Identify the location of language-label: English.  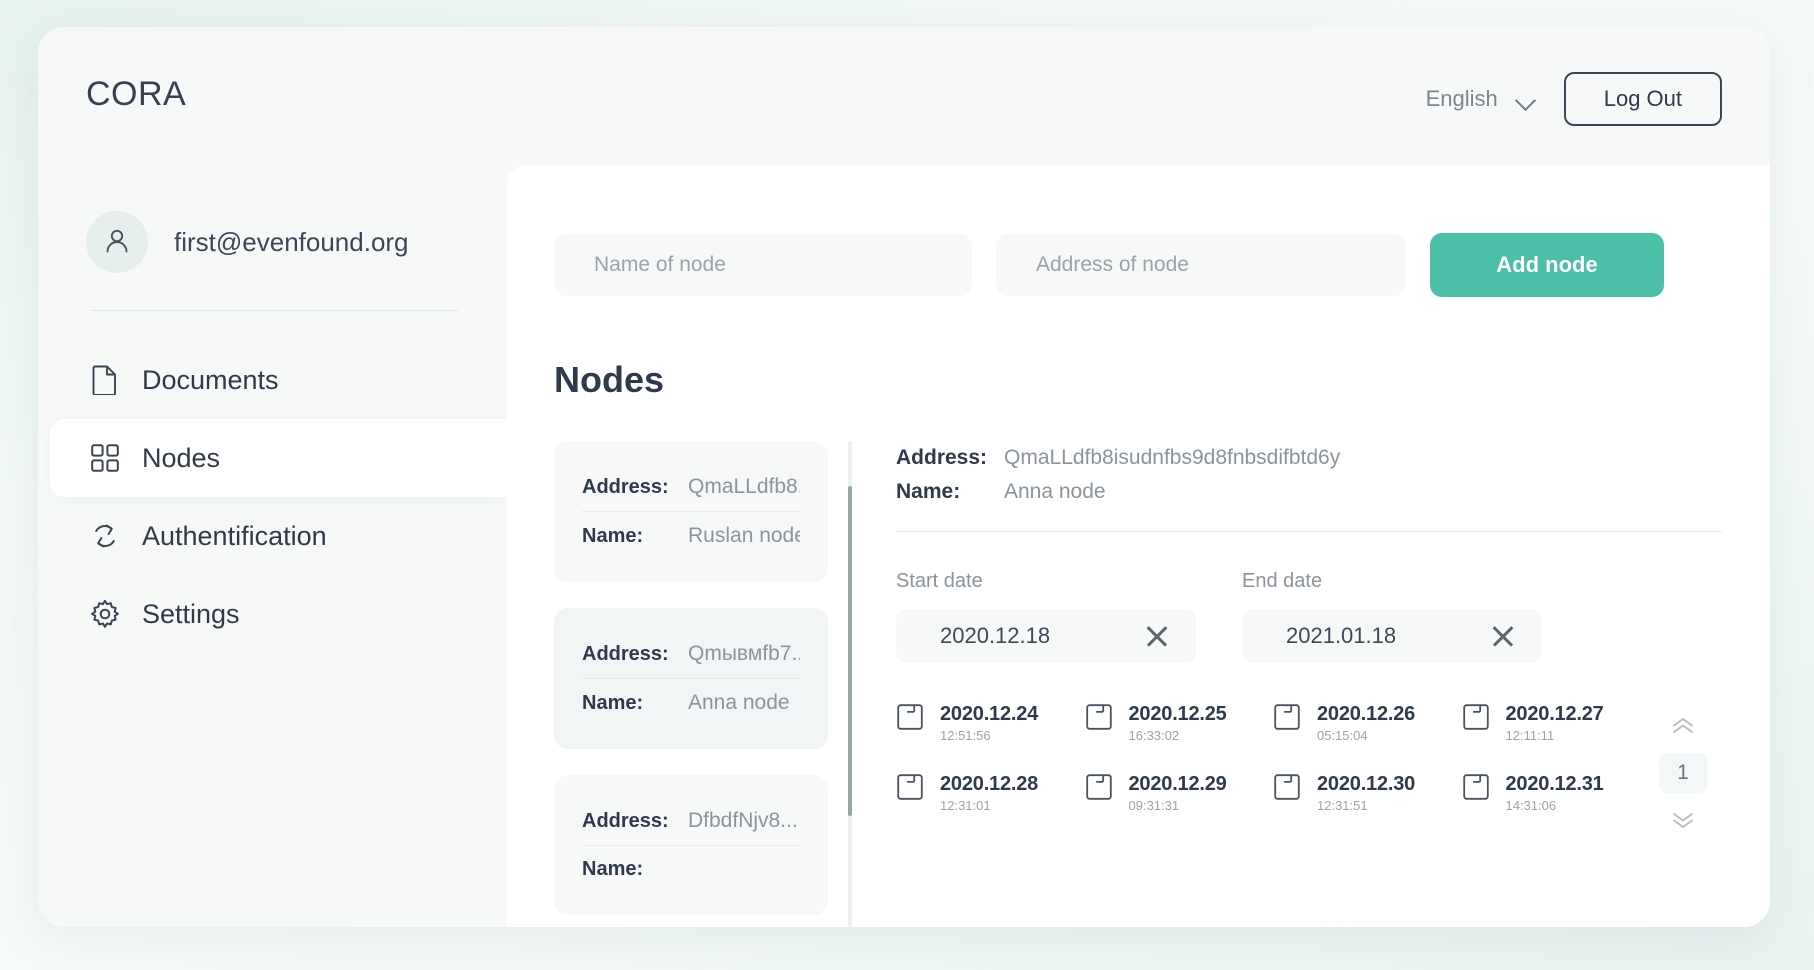
(1461, 98).